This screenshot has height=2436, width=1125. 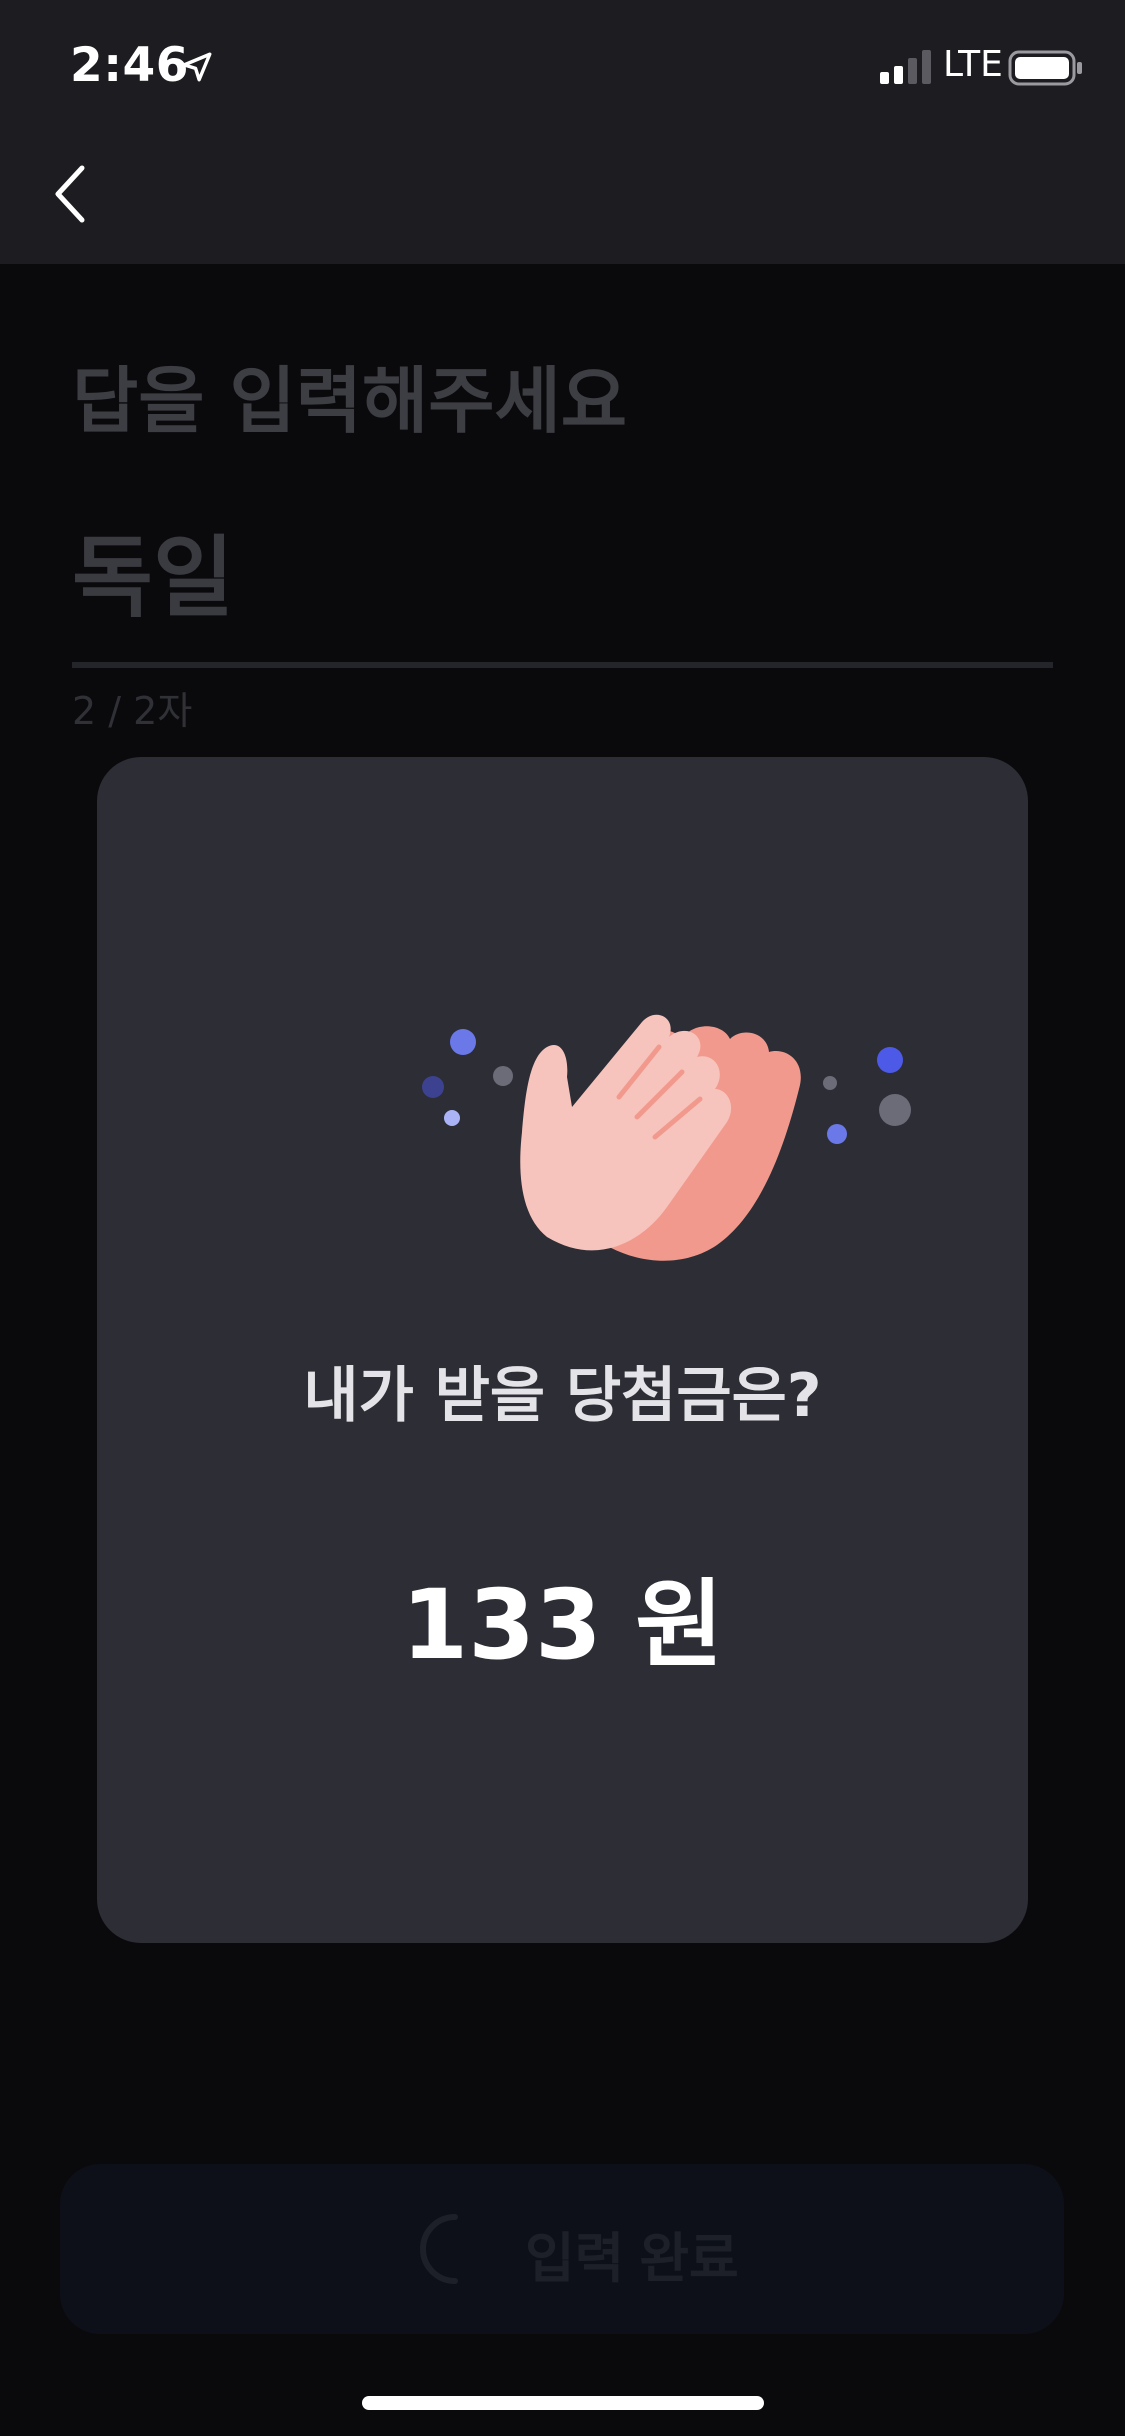 I want to click on modal-question: 내가 받을 당첨금은?, so click(x=562, y=1396).